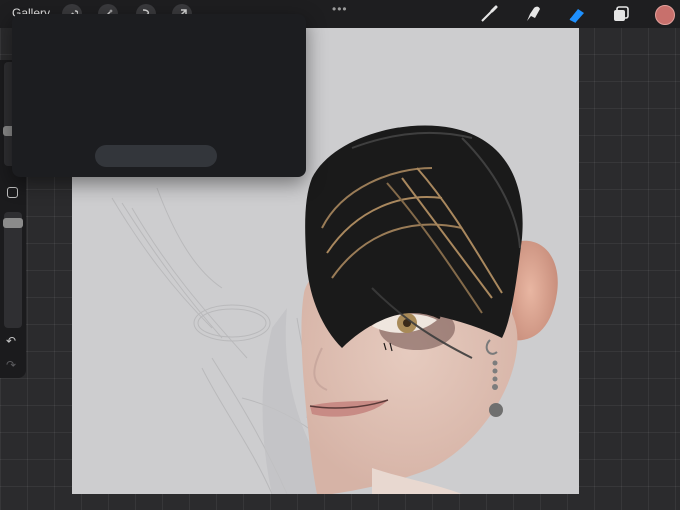  Describe the element at coordinates (665, 15) in the screenshot. I see `color-swatch-button` at that location.